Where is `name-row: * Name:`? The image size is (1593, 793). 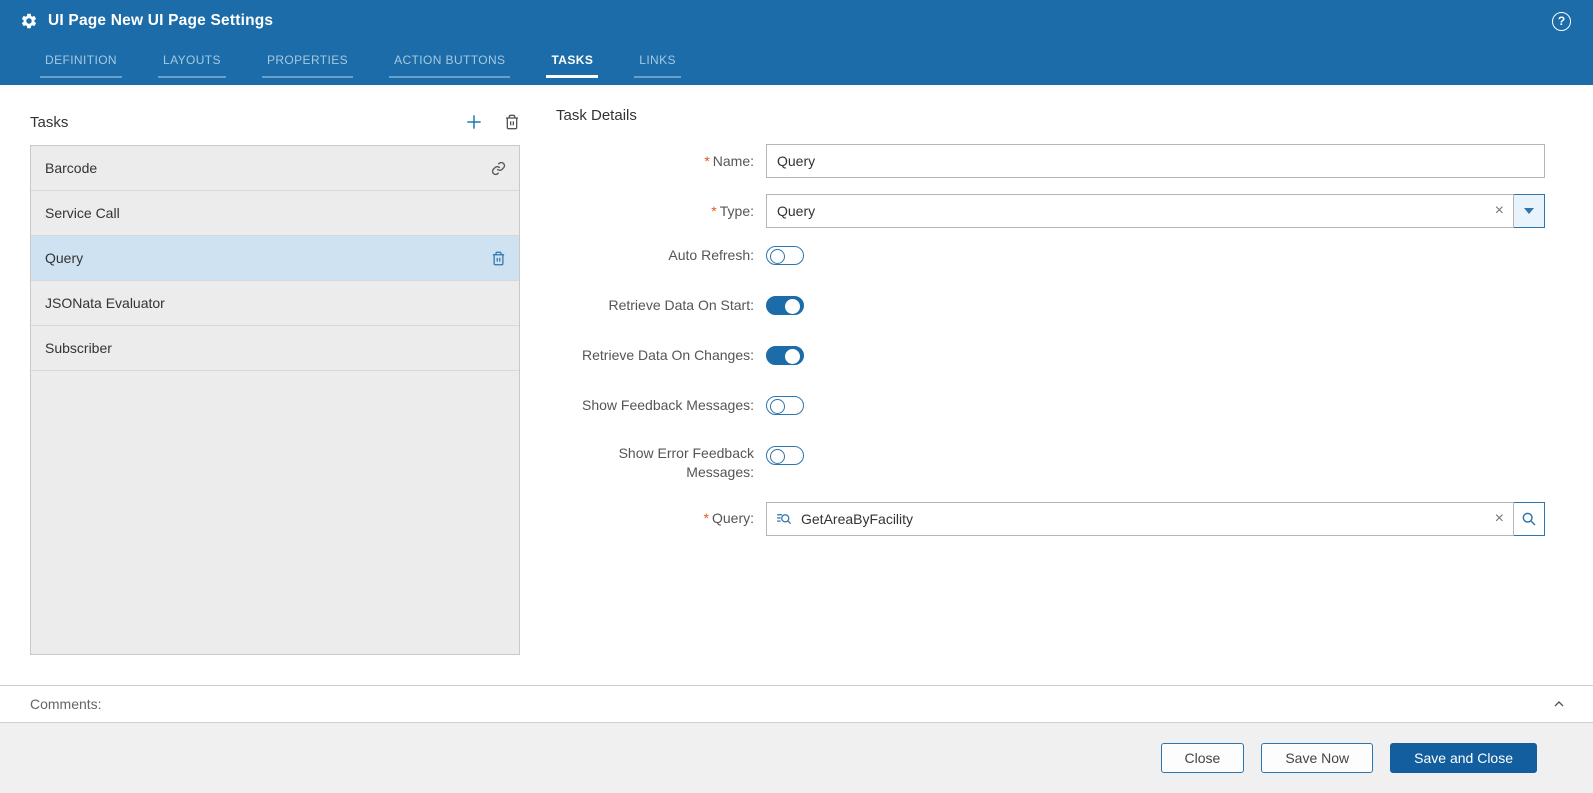
name-row: * Name: is located at coordinates (1050, 161).